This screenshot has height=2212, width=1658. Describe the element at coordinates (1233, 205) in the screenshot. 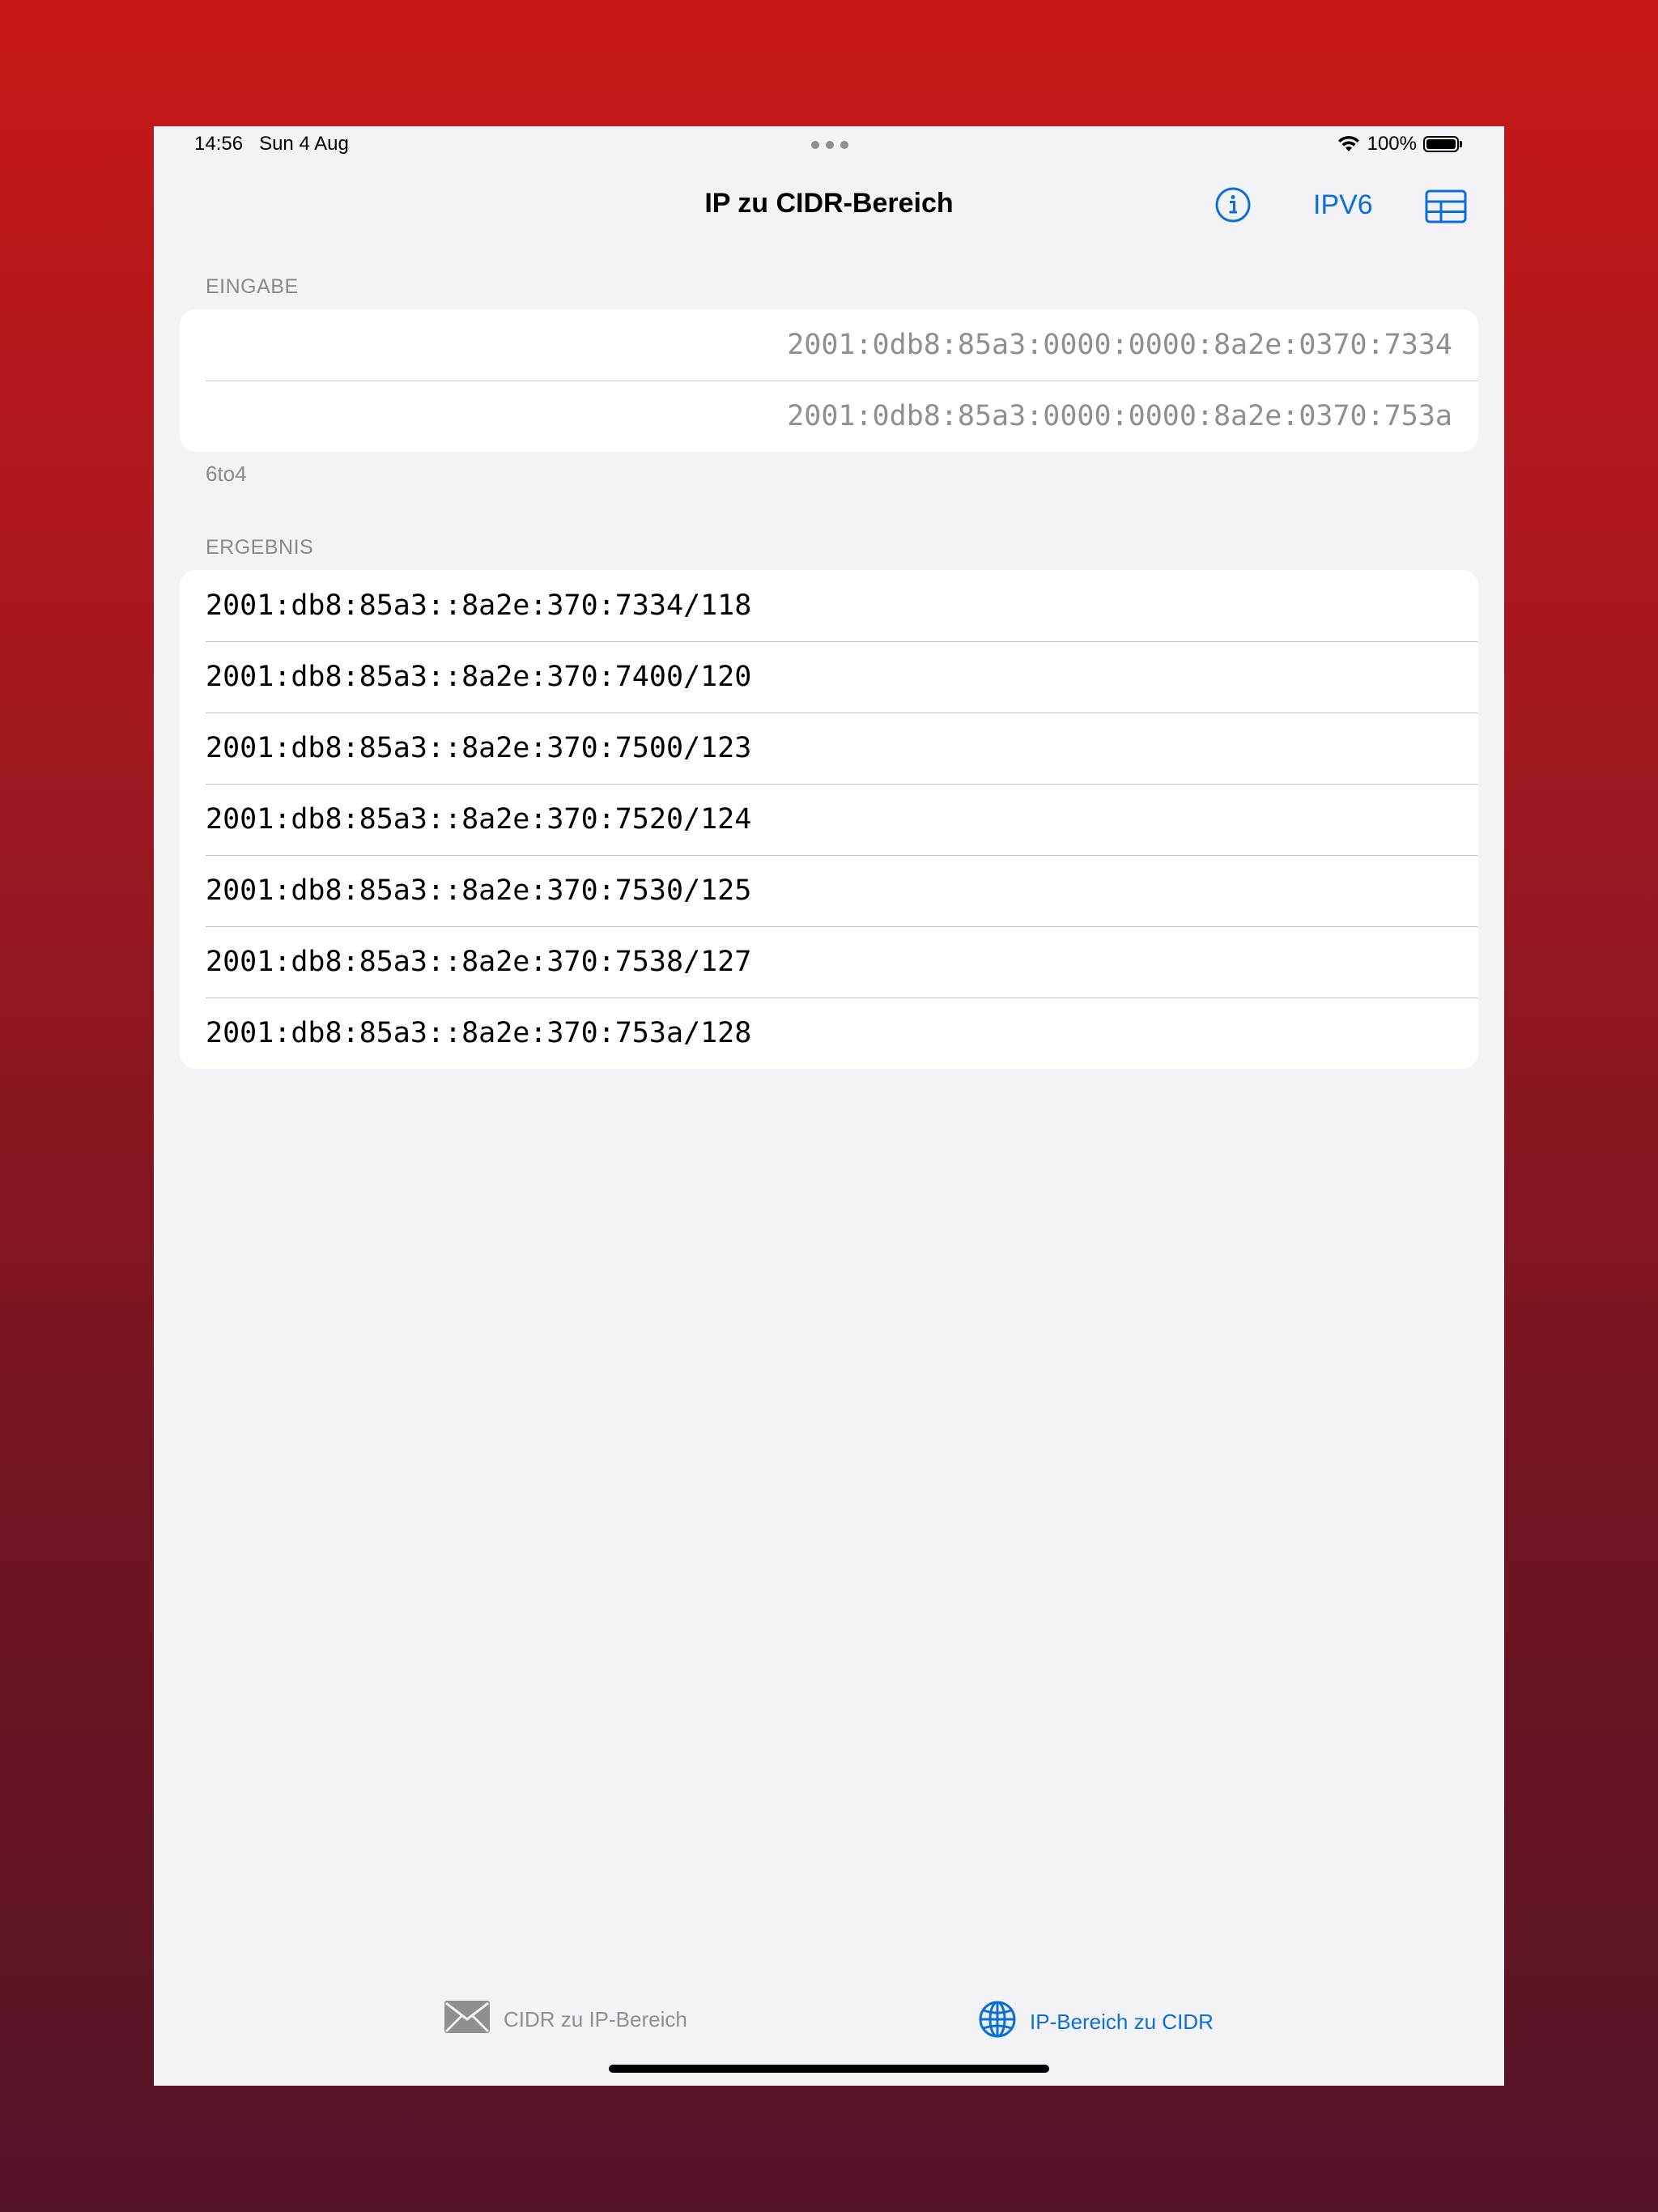

I see `info-icon` at that location.